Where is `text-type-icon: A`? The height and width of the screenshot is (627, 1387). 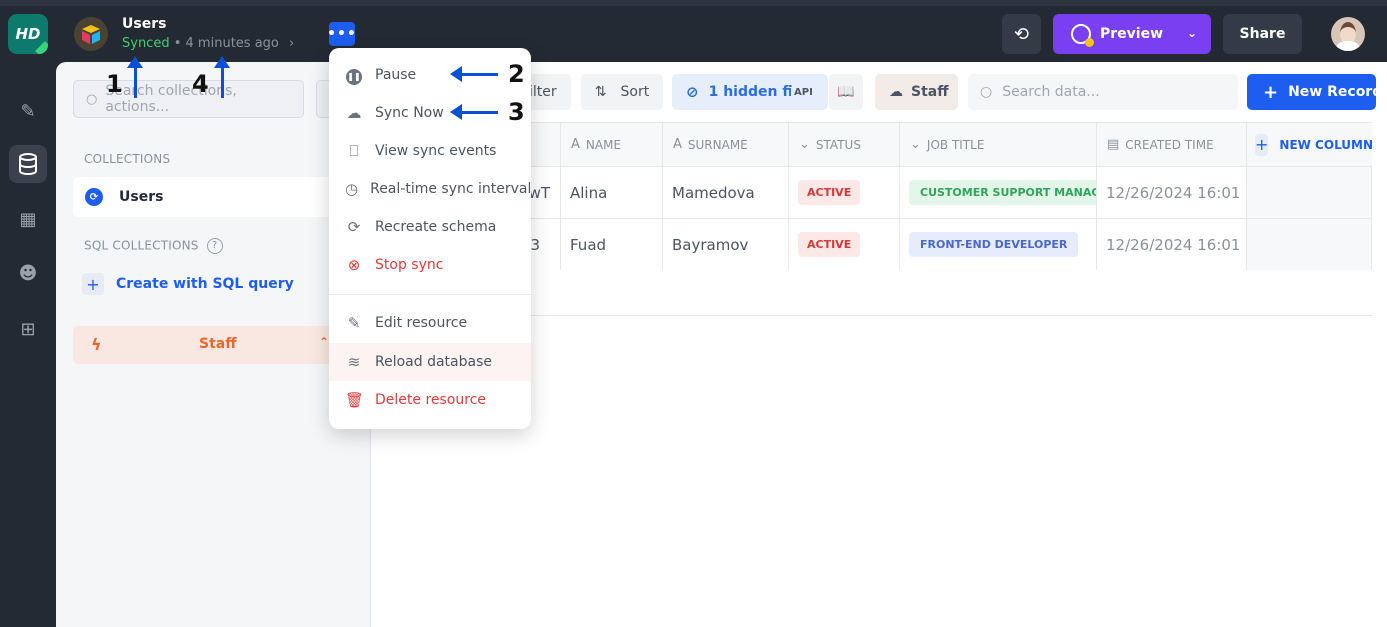 text-type-icon: A is located at coordinates (677, 144).